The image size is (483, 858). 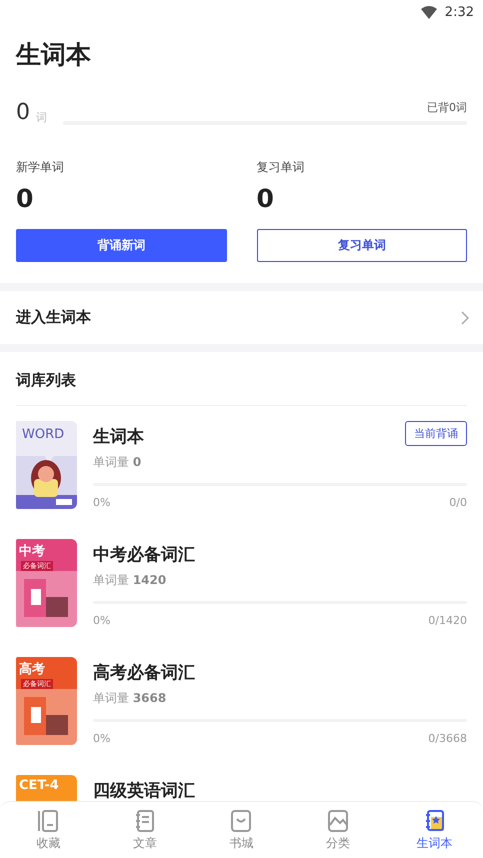 I want to click on document-icon, so click(x=145, y=820).